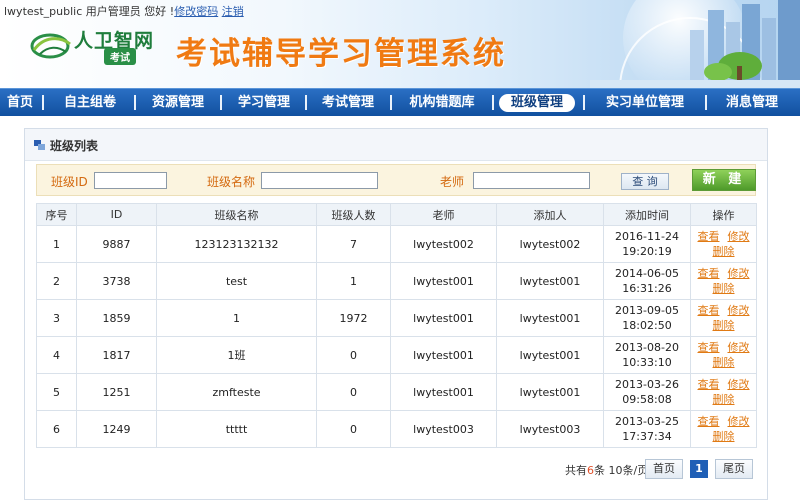  I want to click on col-header-actions: 操作, so click(723, 214).